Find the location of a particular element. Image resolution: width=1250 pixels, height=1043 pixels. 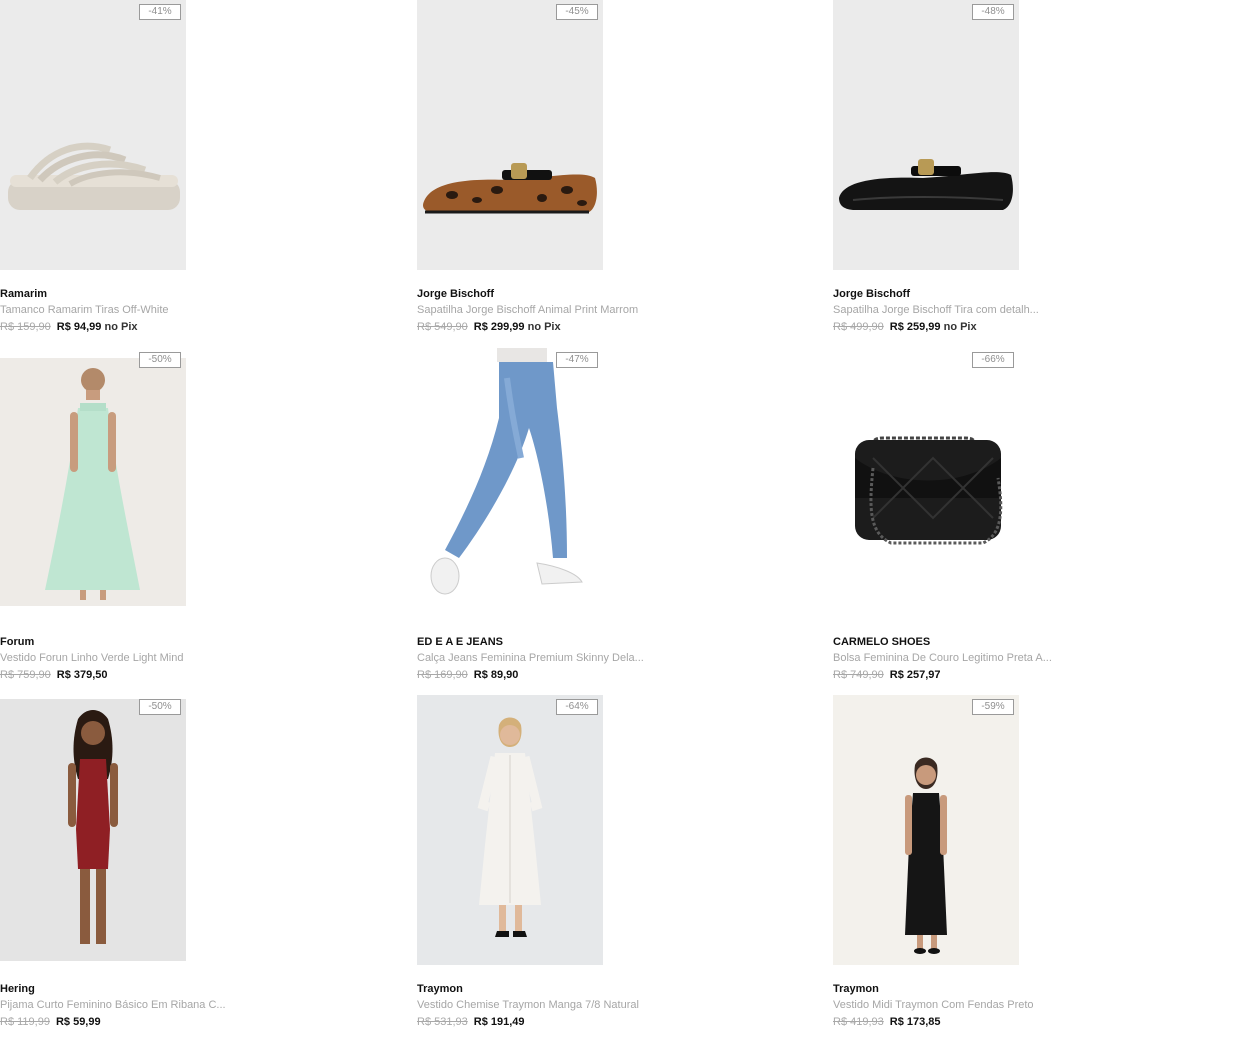

sale-price: R$ 59,99 is located at coordinates (78, 1022).